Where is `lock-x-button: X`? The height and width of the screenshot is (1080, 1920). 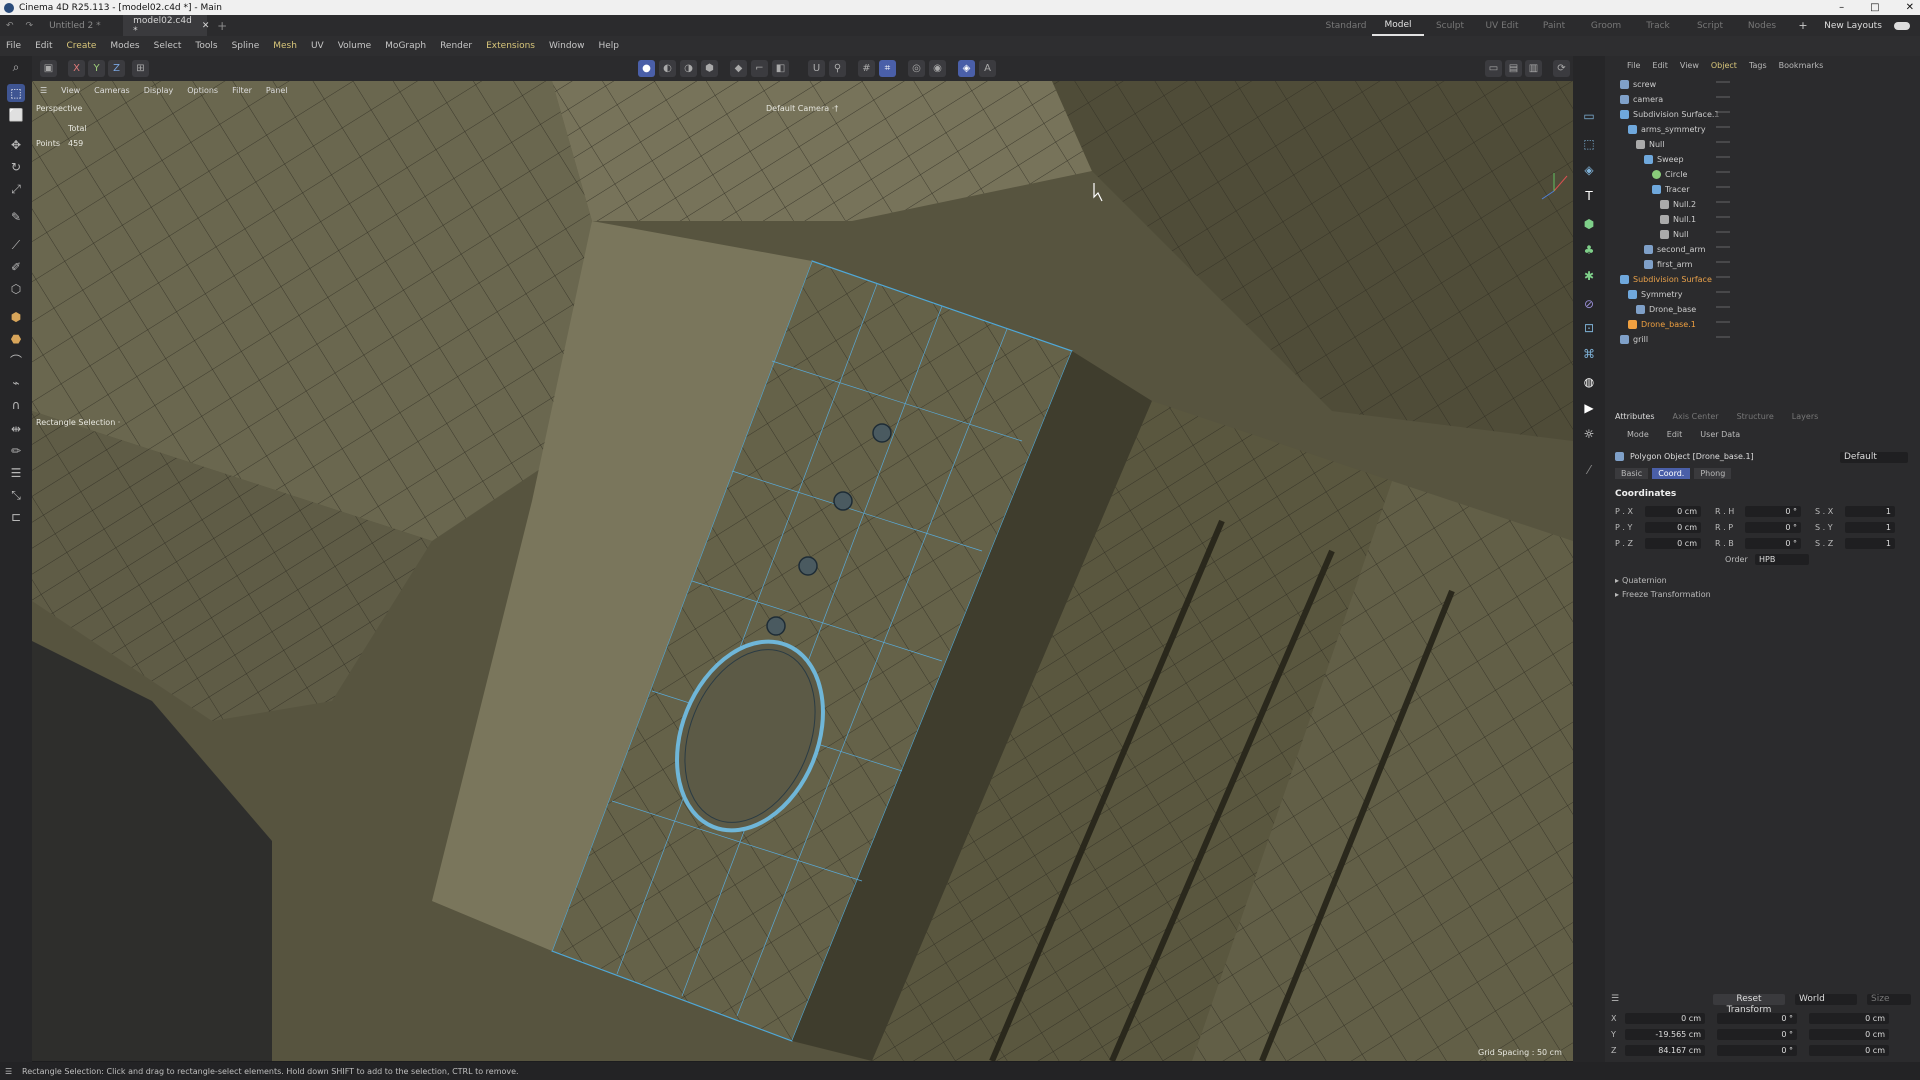 lock-x-button: X is located at coordinates (76, 68).